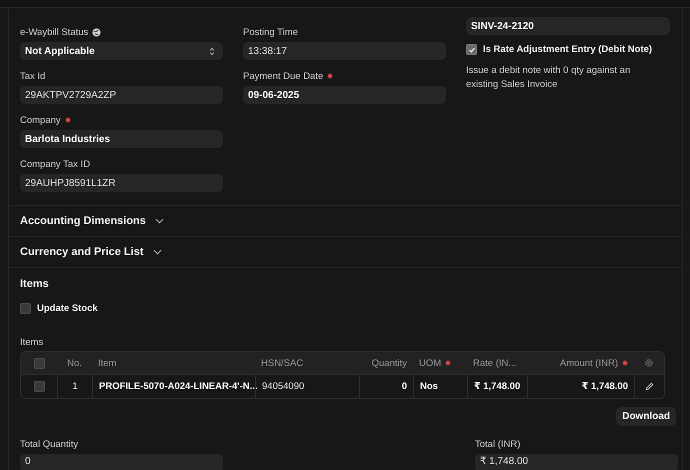 This screenshot has width=690, height=470. Describe the element at coordinates (430, 363) in the screenshot. I see `column-header: UOM` at that location.